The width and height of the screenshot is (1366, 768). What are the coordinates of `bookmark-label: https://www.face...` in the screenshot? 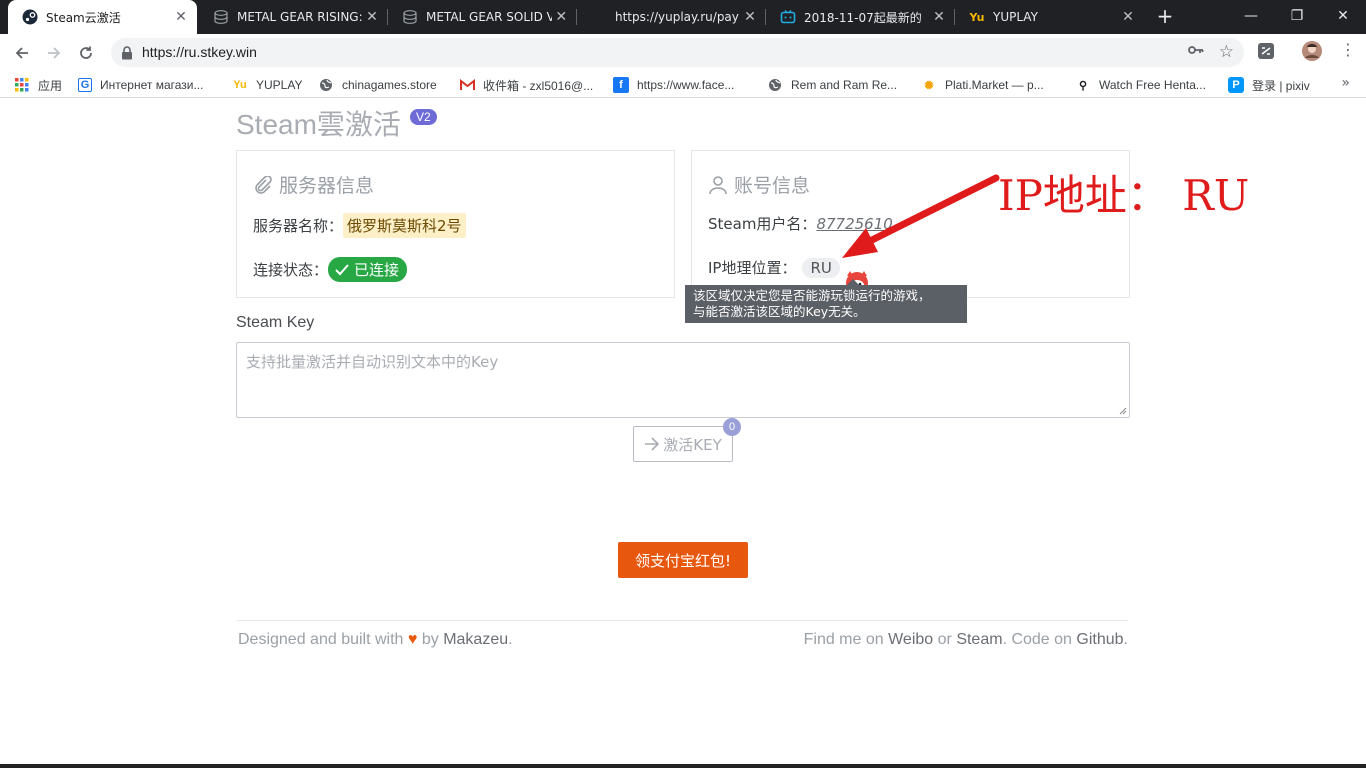 It's located at (686, 85).